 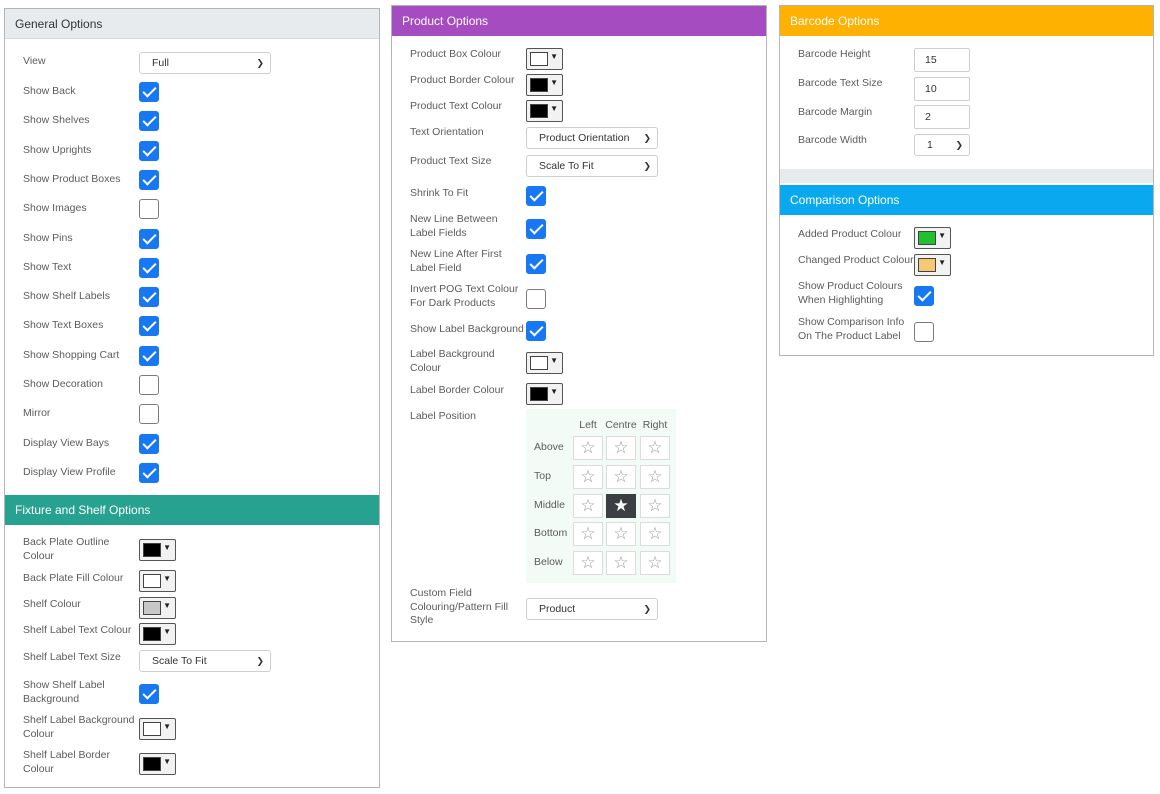 I want to click on position-column-right: Right, so click(x=655, y=425).